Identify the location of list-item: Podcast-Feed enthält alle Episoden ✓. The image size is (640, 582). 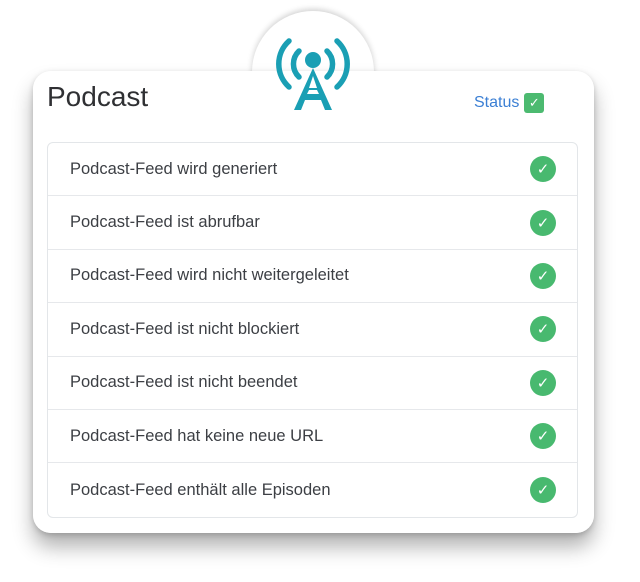
(312, 489).